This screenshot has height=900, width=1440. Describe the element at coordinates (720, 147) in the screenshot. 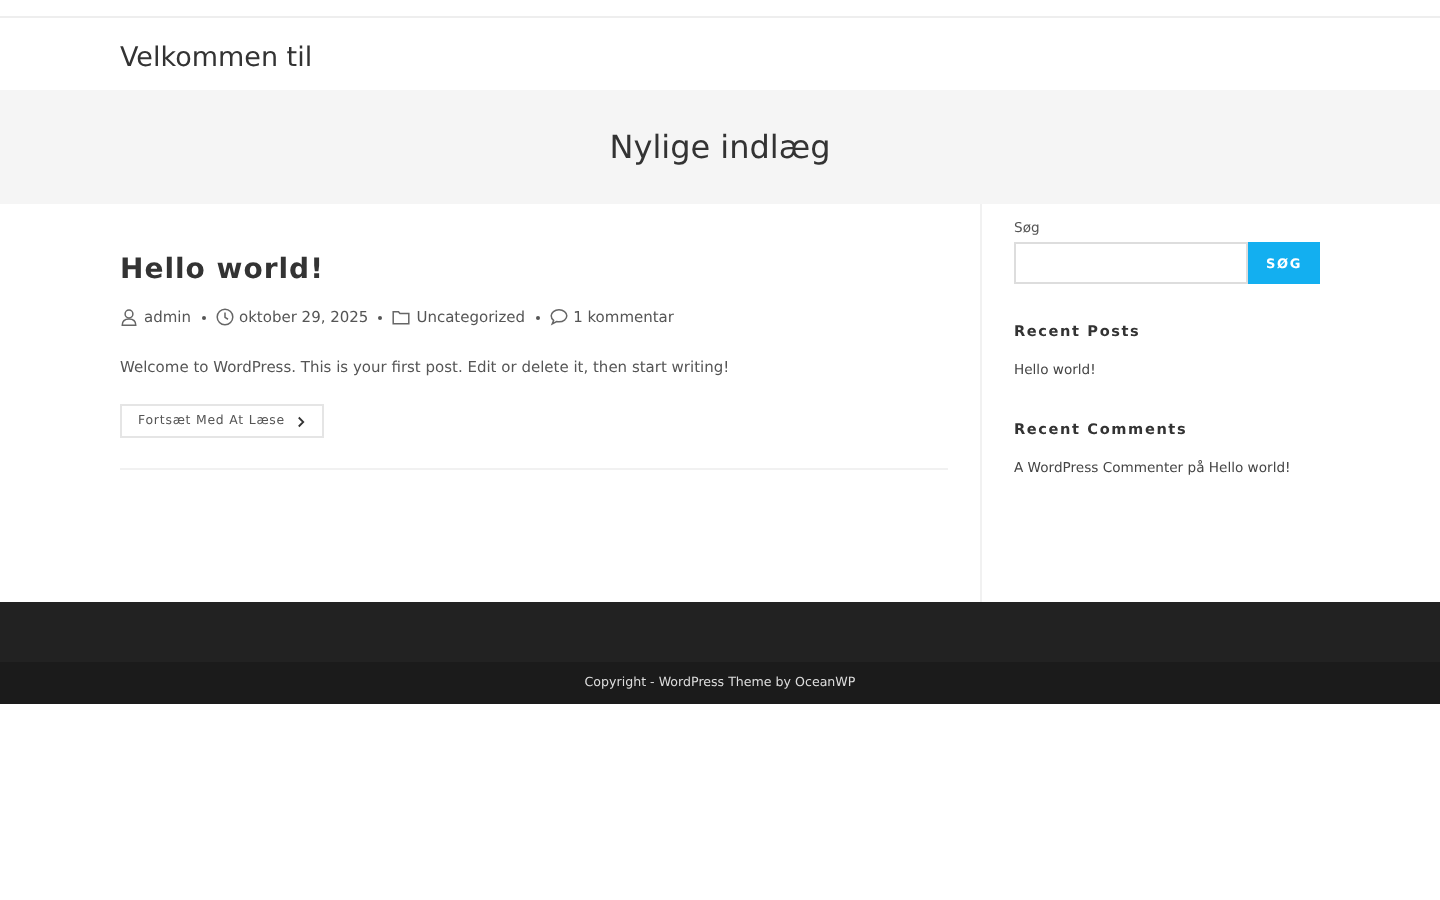

I see `page-title: Nylige indlæg` at that location.